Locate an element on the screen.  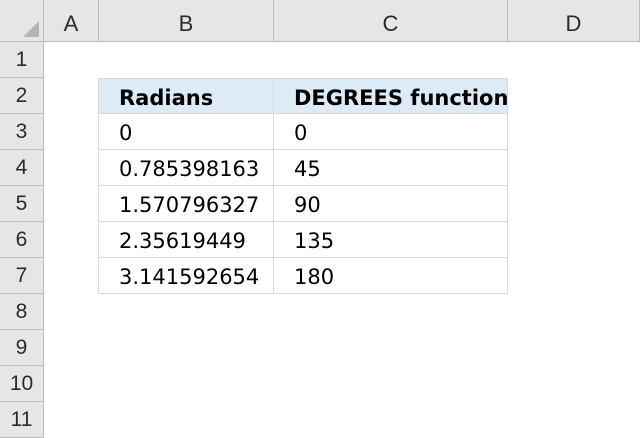
column-header-b: B is located at coordinates (186, 21).